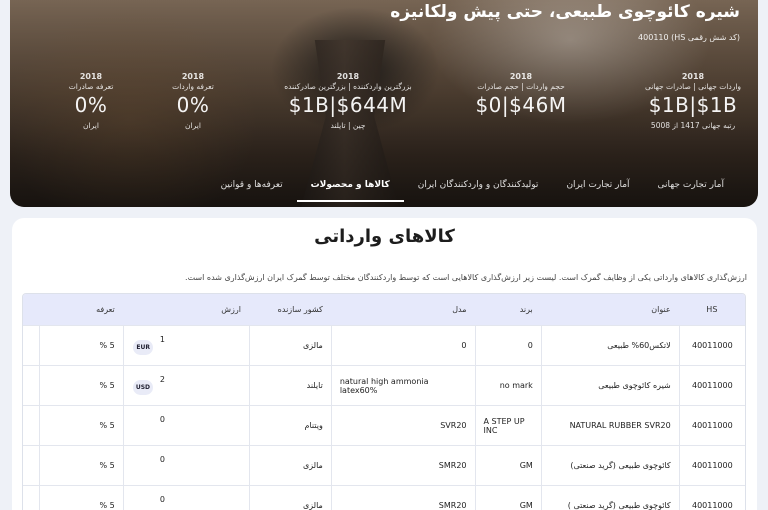  What do you see at coordinates (521, 105) in the screenshot?
I see `stat-value: $0|$46M` at bounding box center [521, 105].